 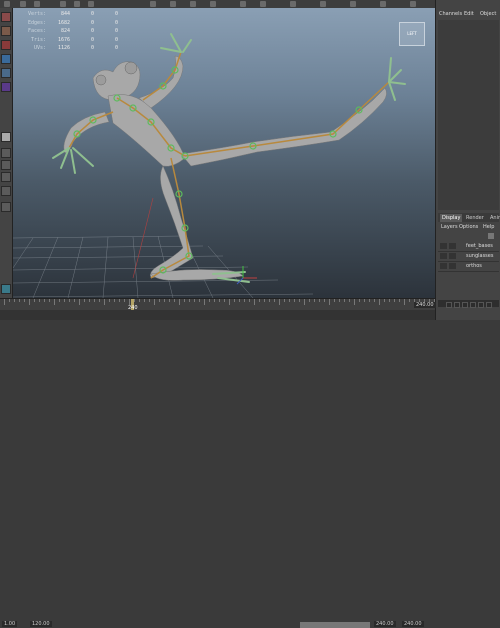 I want to click on layer-list: feet_bases sunglasses orthos, so click(x=468, y=257).